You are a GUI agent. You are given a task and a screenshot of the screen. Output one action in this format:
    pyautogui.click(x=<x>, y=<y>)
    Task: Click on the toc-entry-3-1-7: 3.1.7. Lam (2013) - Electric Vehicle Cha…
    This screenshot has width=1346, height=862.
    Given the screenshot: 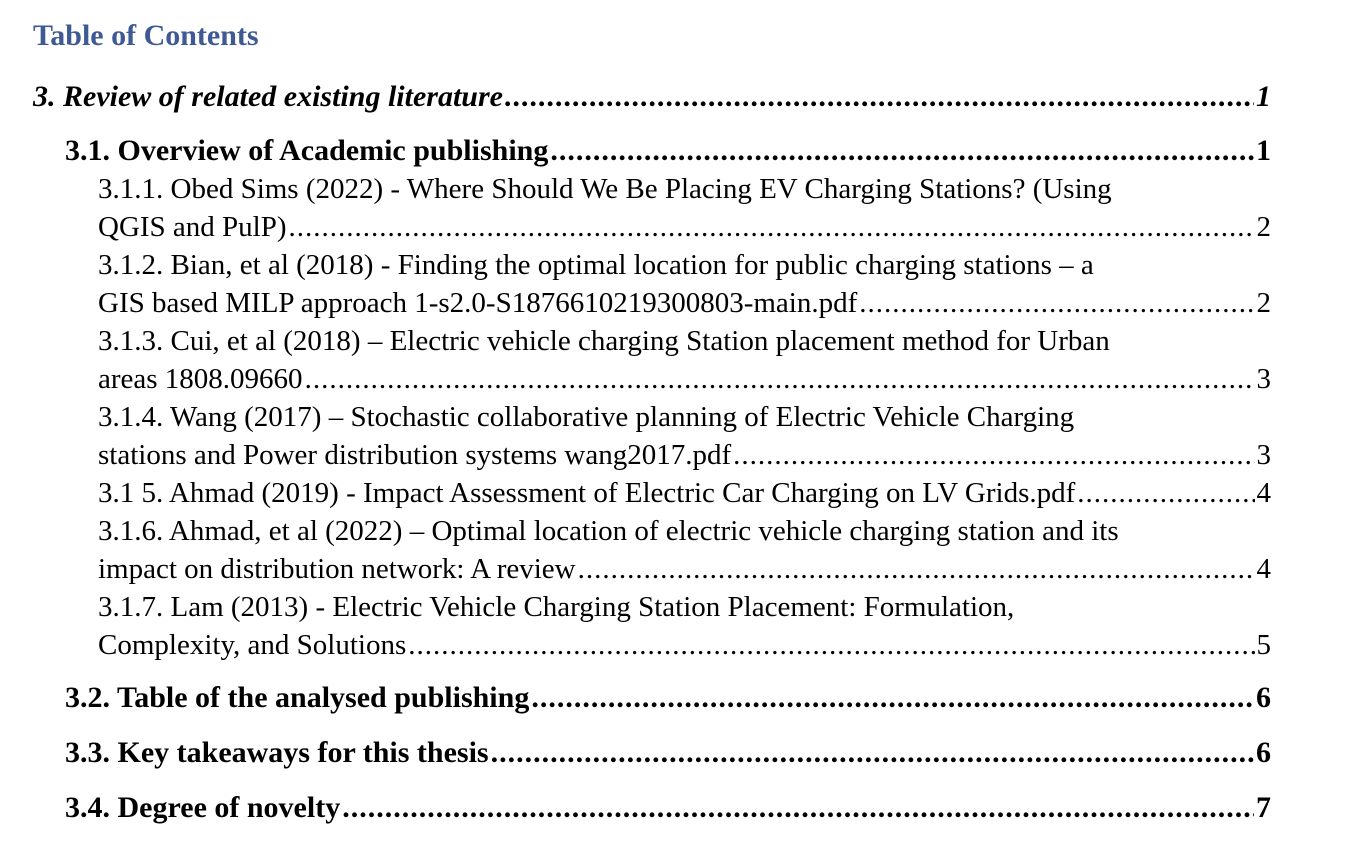 What is the action you would take?
    pyautogui.click(x=684, y=626)
    